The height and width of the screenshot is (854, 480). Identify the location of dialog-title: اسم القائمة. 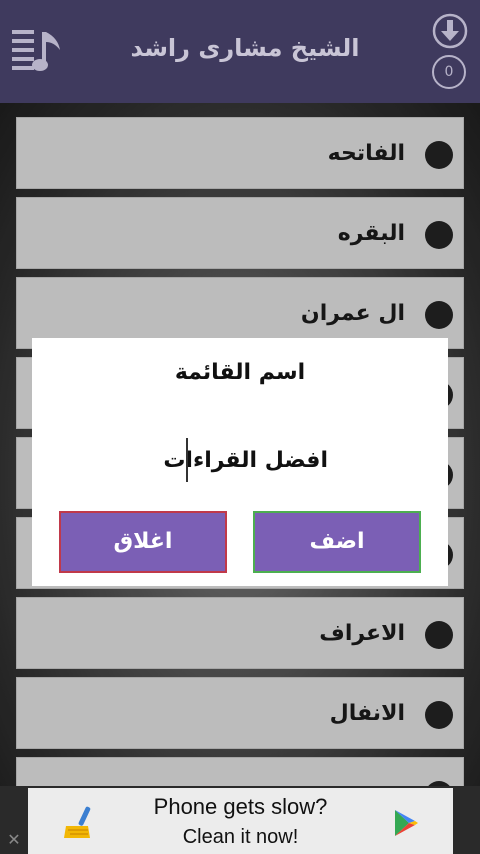
(240, 372).